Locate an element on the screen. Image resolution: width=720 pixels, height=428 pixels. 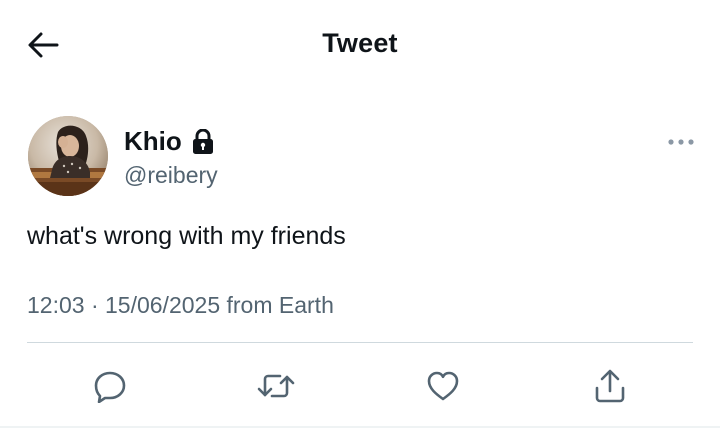
more-horizontal-icon is located at coordinates (681, 142).